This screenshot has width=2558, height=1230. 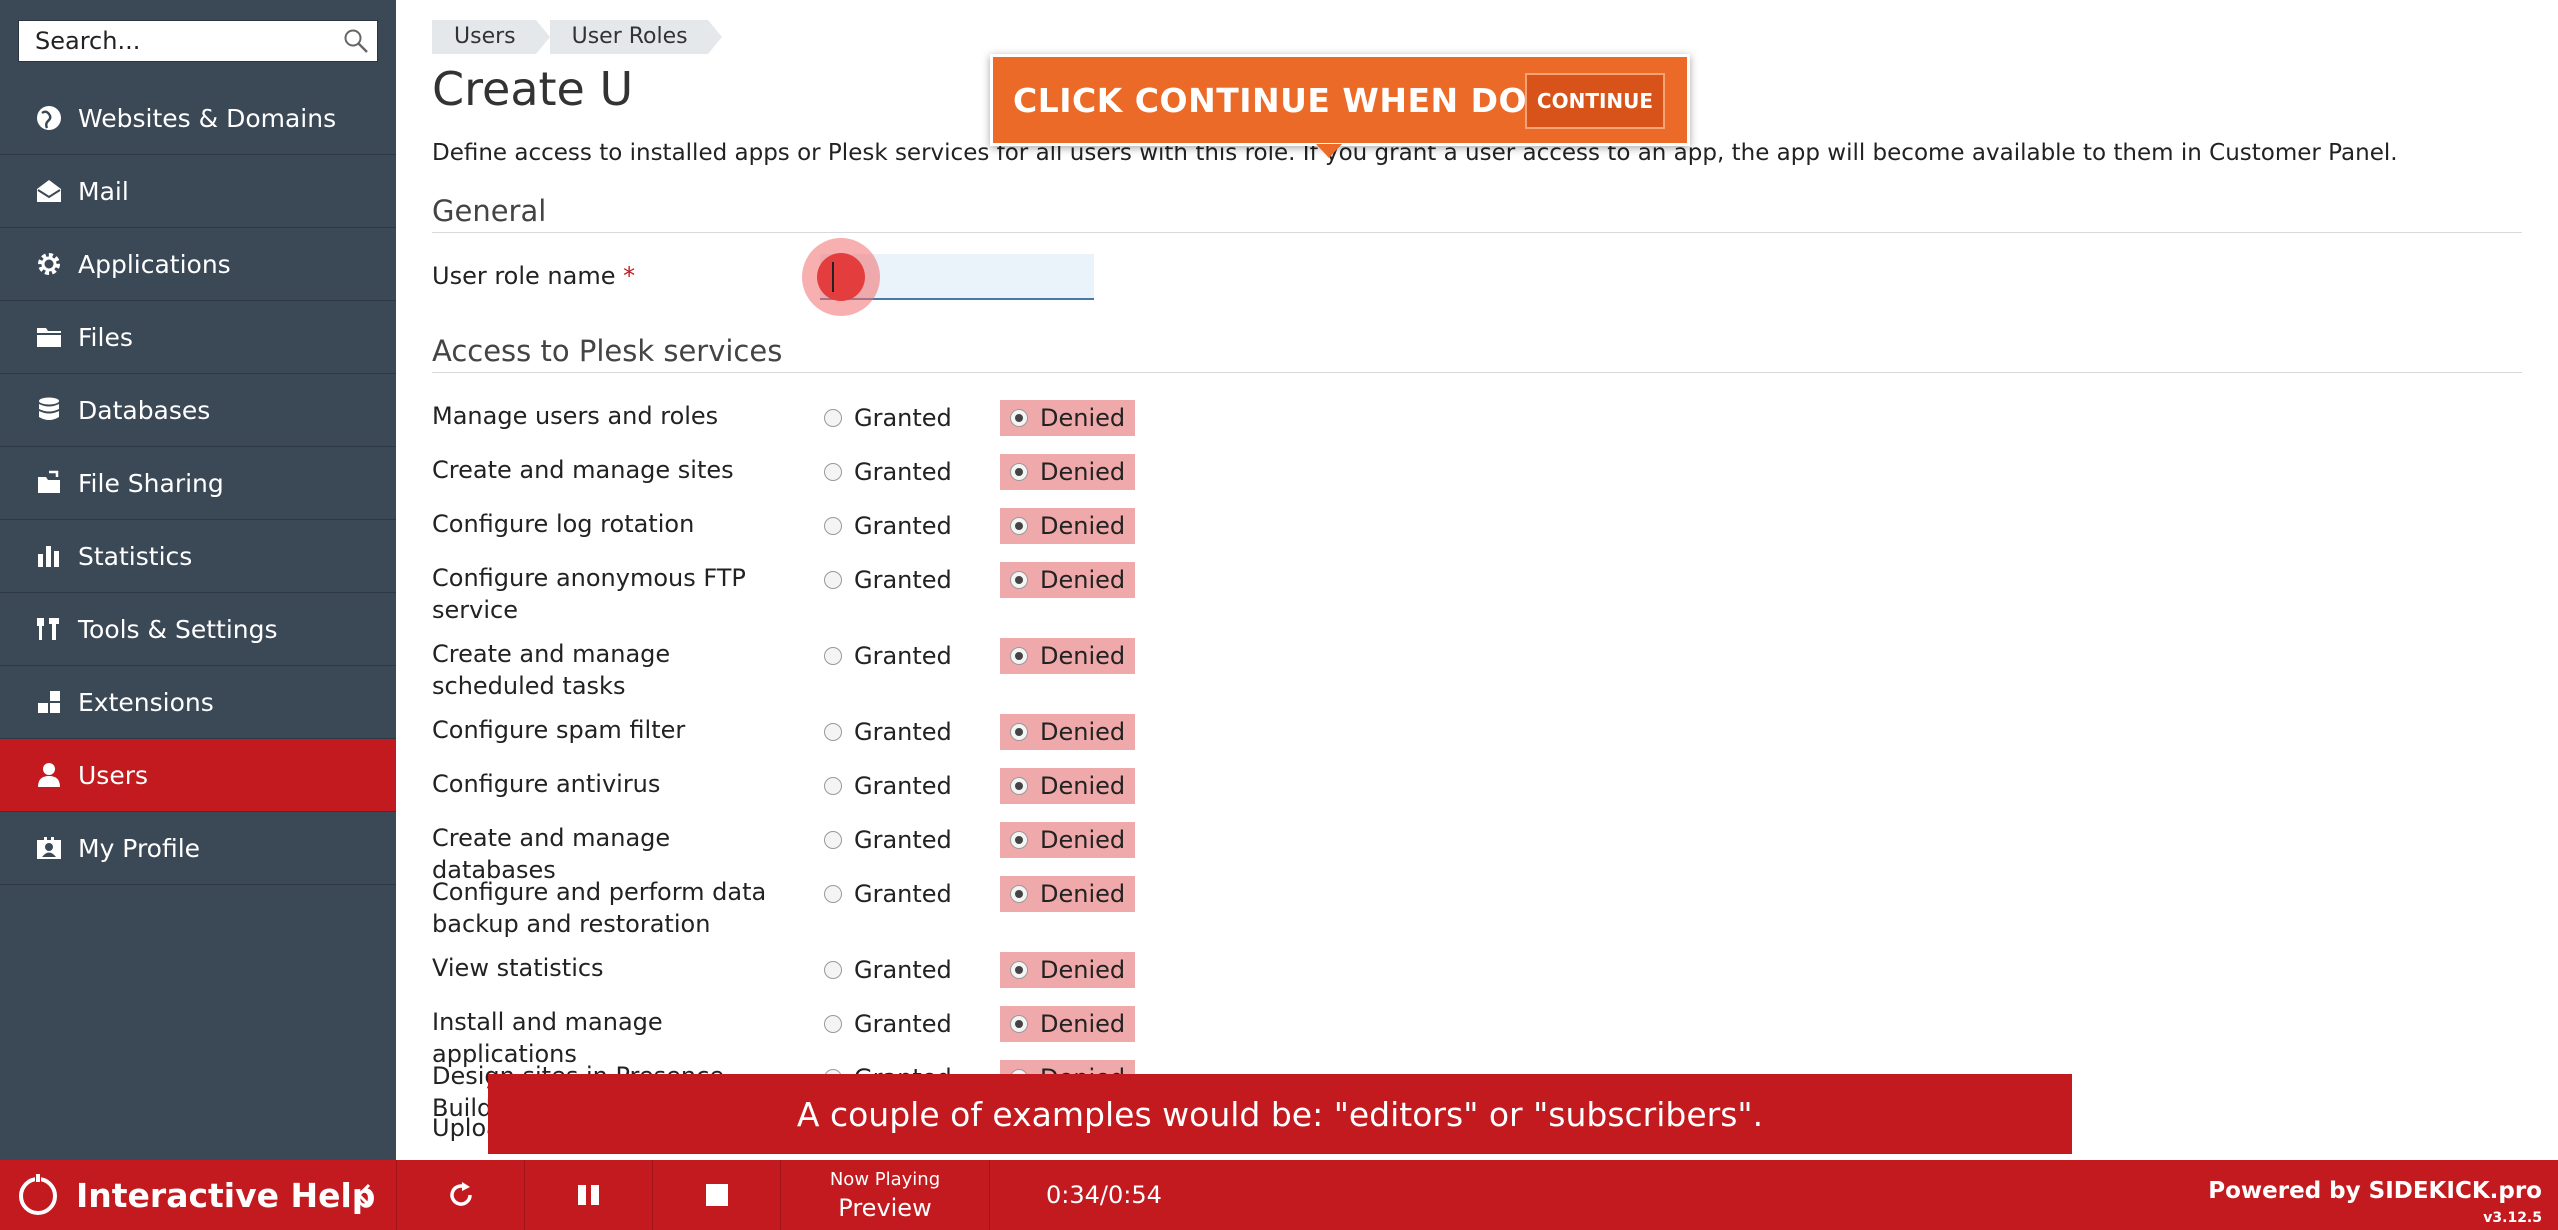 I want to click on sidebar-item-label: My Profile, so click(x=139, y=848).